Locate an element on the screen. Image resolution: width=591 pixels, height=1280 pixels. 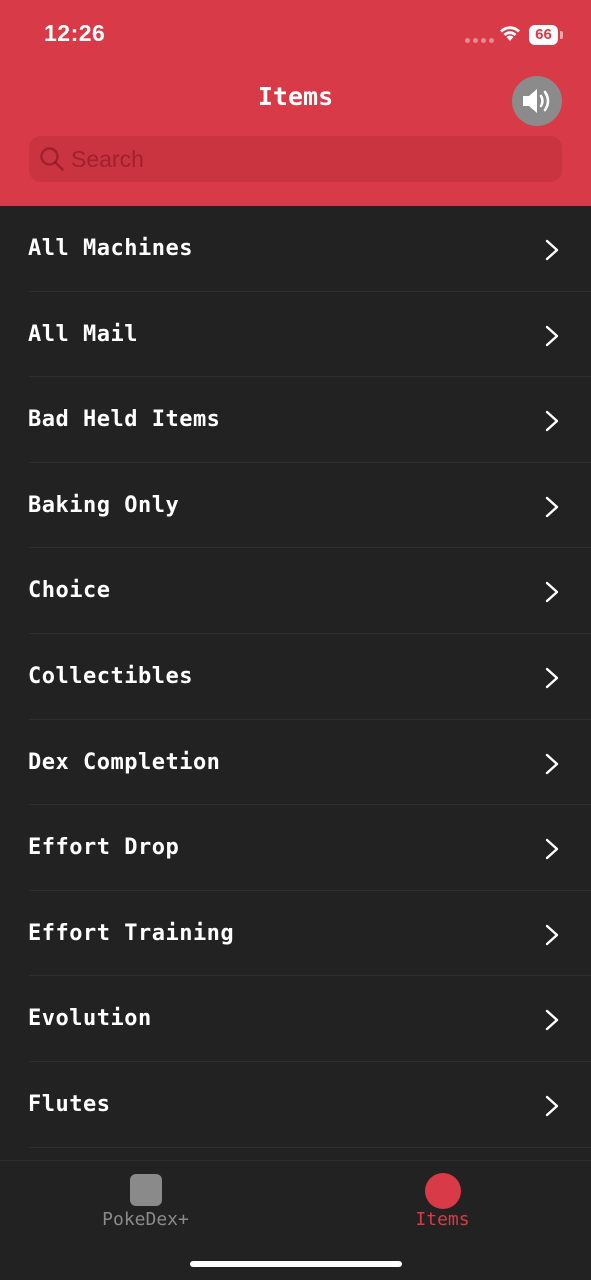
list-item-label: Choice is located at coordinates (69, 591).